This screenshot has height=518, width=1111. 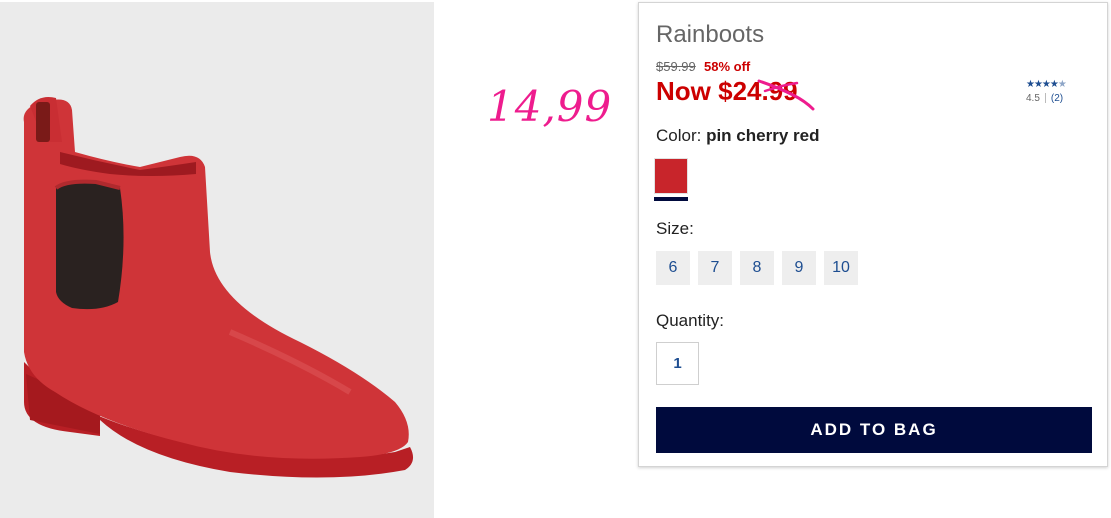 What do you see at coordinates (675, 228) in the screenshot?
I see `size-label: Size:` at bounding box center [675, 228].